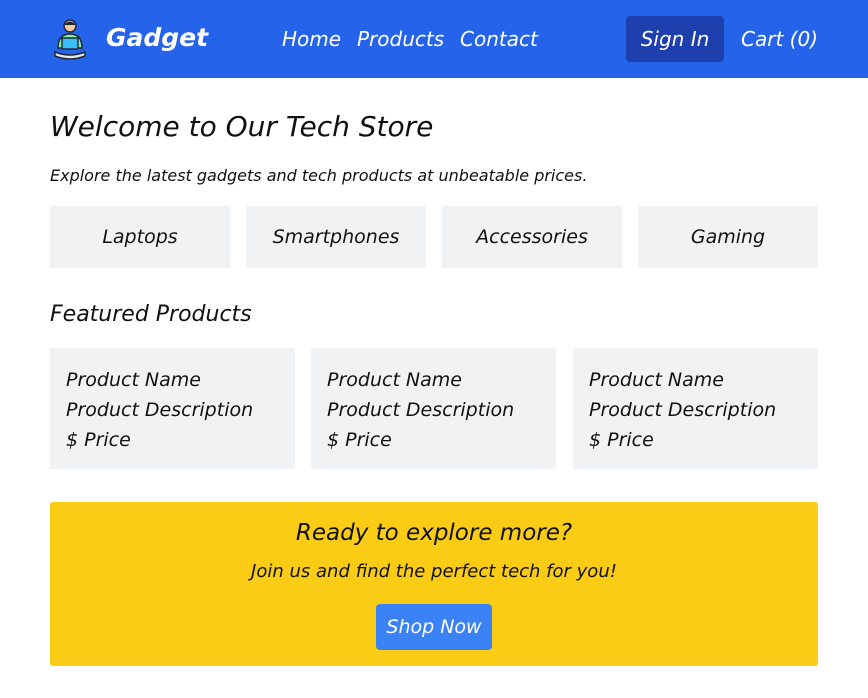 The height and width of the screenshot is (698, 868). Describe the element at coordinates (434, 533) in the screenshot. I see `cta-title: Ready to explore more?` at that location.